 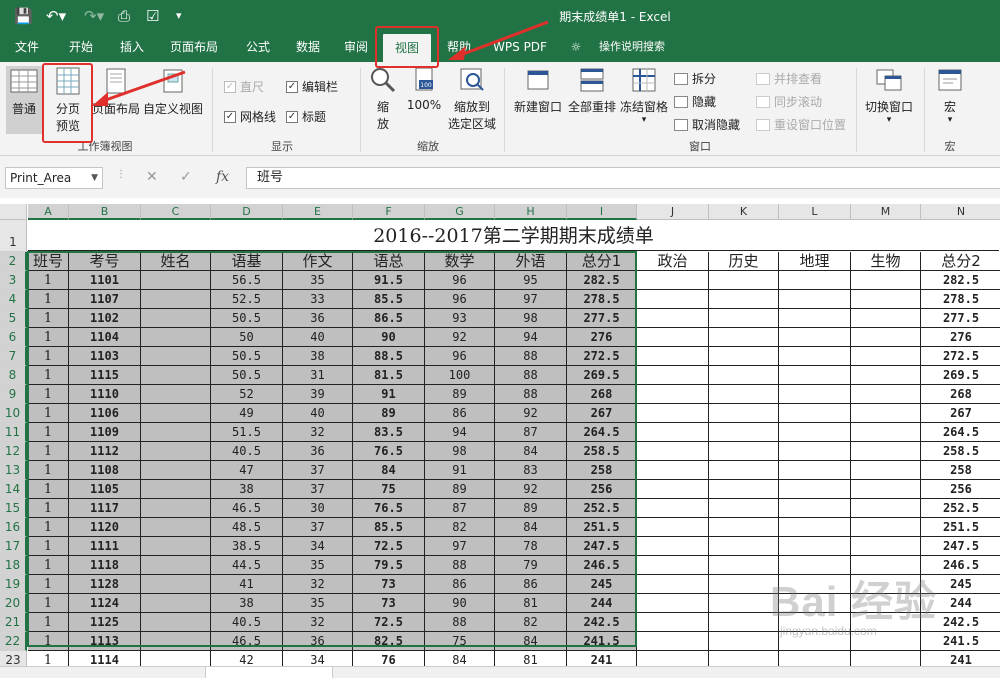 What do you see at coordinates (48, 261) in the screenshot?
I see `header-cell: 班号` at bounding box center [48, 261].